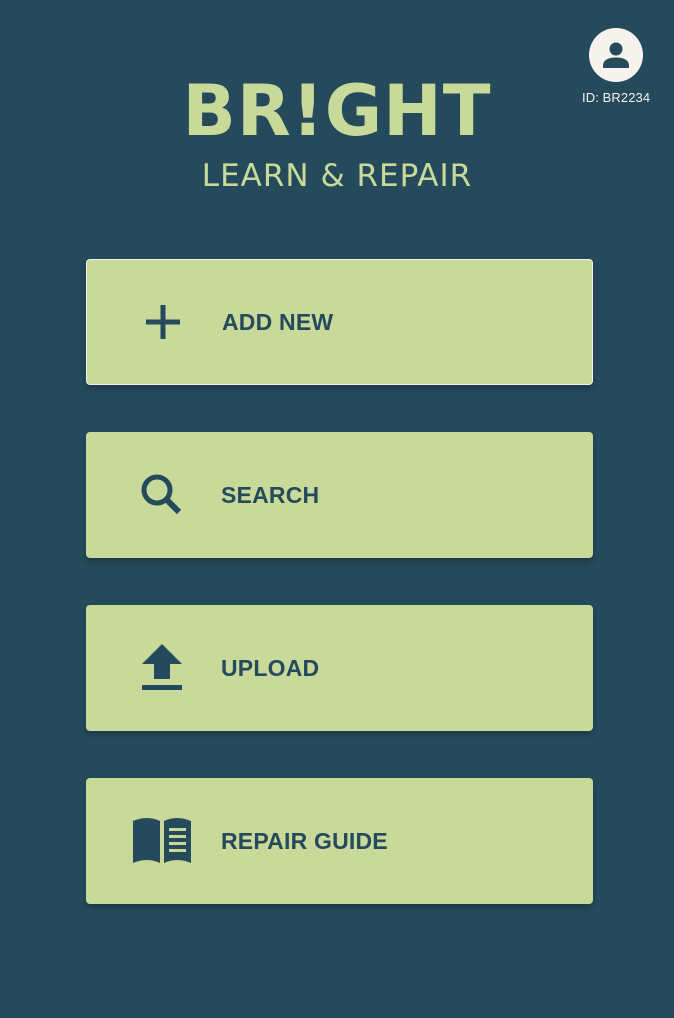  Describe the element at coordinates (304, 840) in the screenshot. I see `repair-guide-label: REPAIR GUIDE` at that location.